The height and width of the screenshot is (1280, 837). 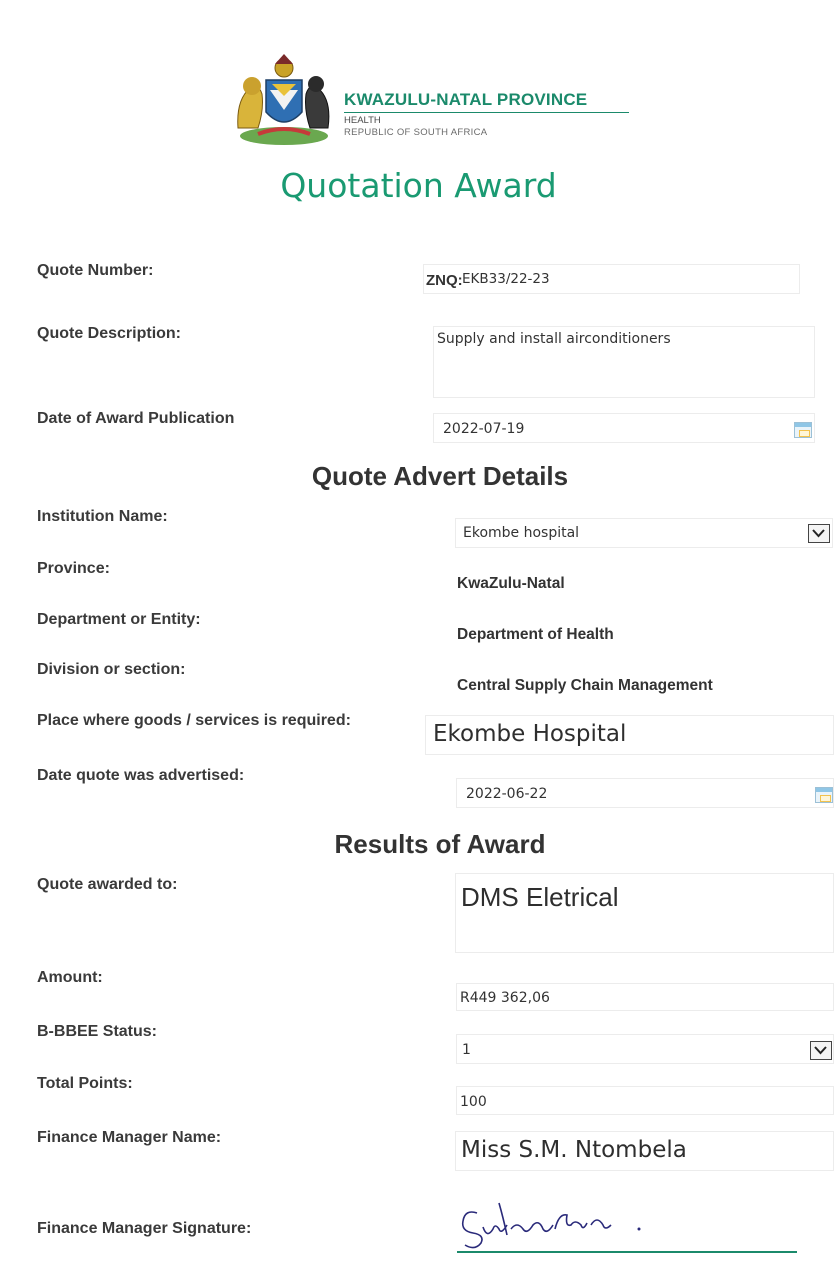 What do you see at coordinates (574, 1150) in the screenshot?
I see `finance-manager-name-value: Miss S.M. Ntombela` at bounding box center [574, 1150].